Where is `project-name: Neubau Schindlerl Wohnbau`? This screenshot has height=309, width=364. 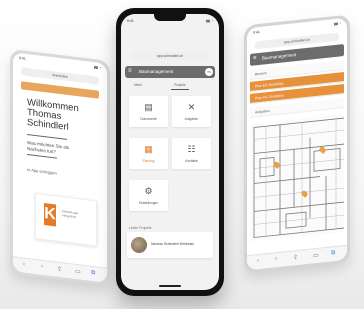
project-name: Neubau Schindlerl Wohnbau is located at coordinates (173, 244).